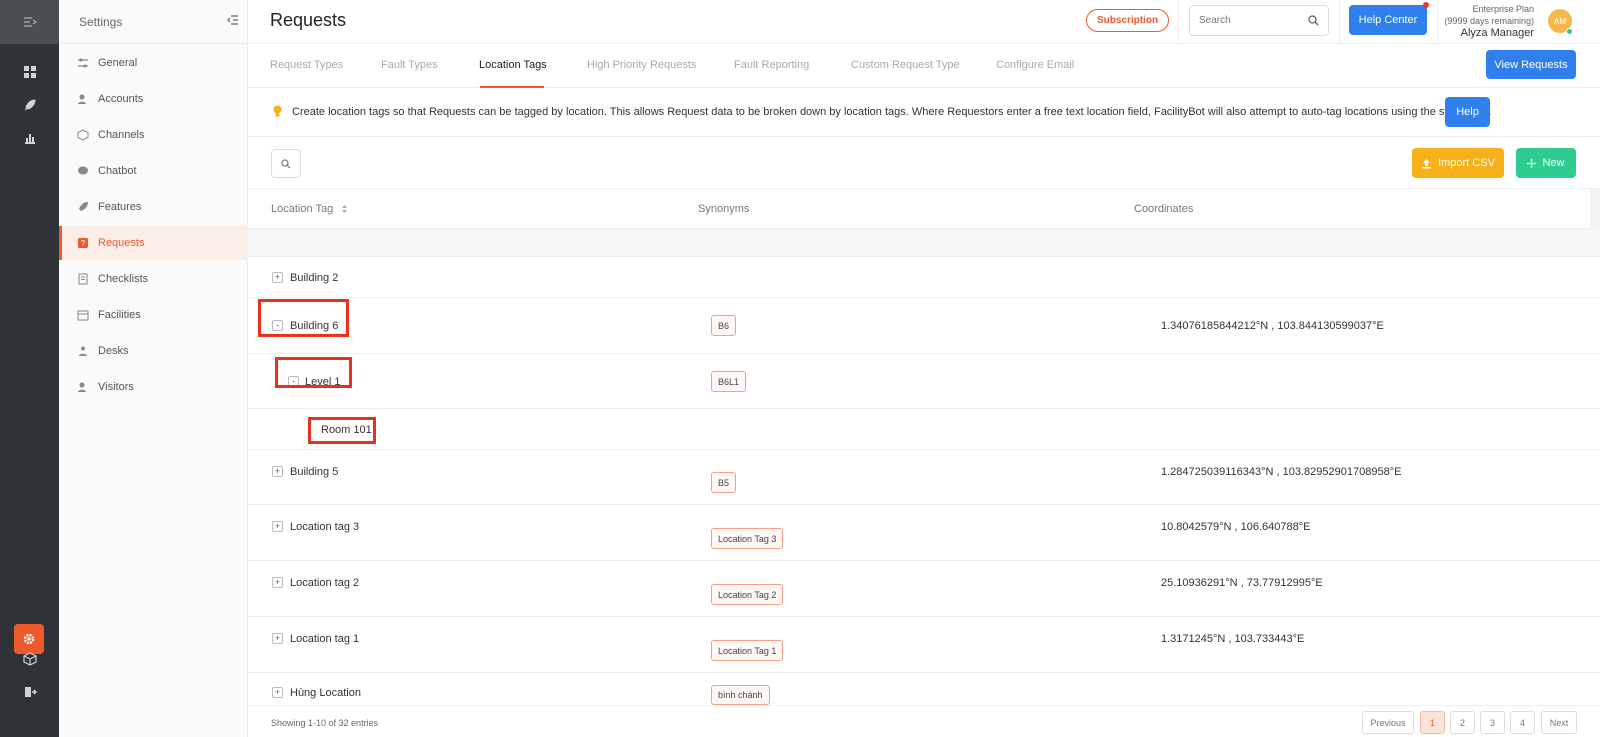 This screenshot has width=1600, height=737. I want to click on rocket-nav-button, so click(29, 105).